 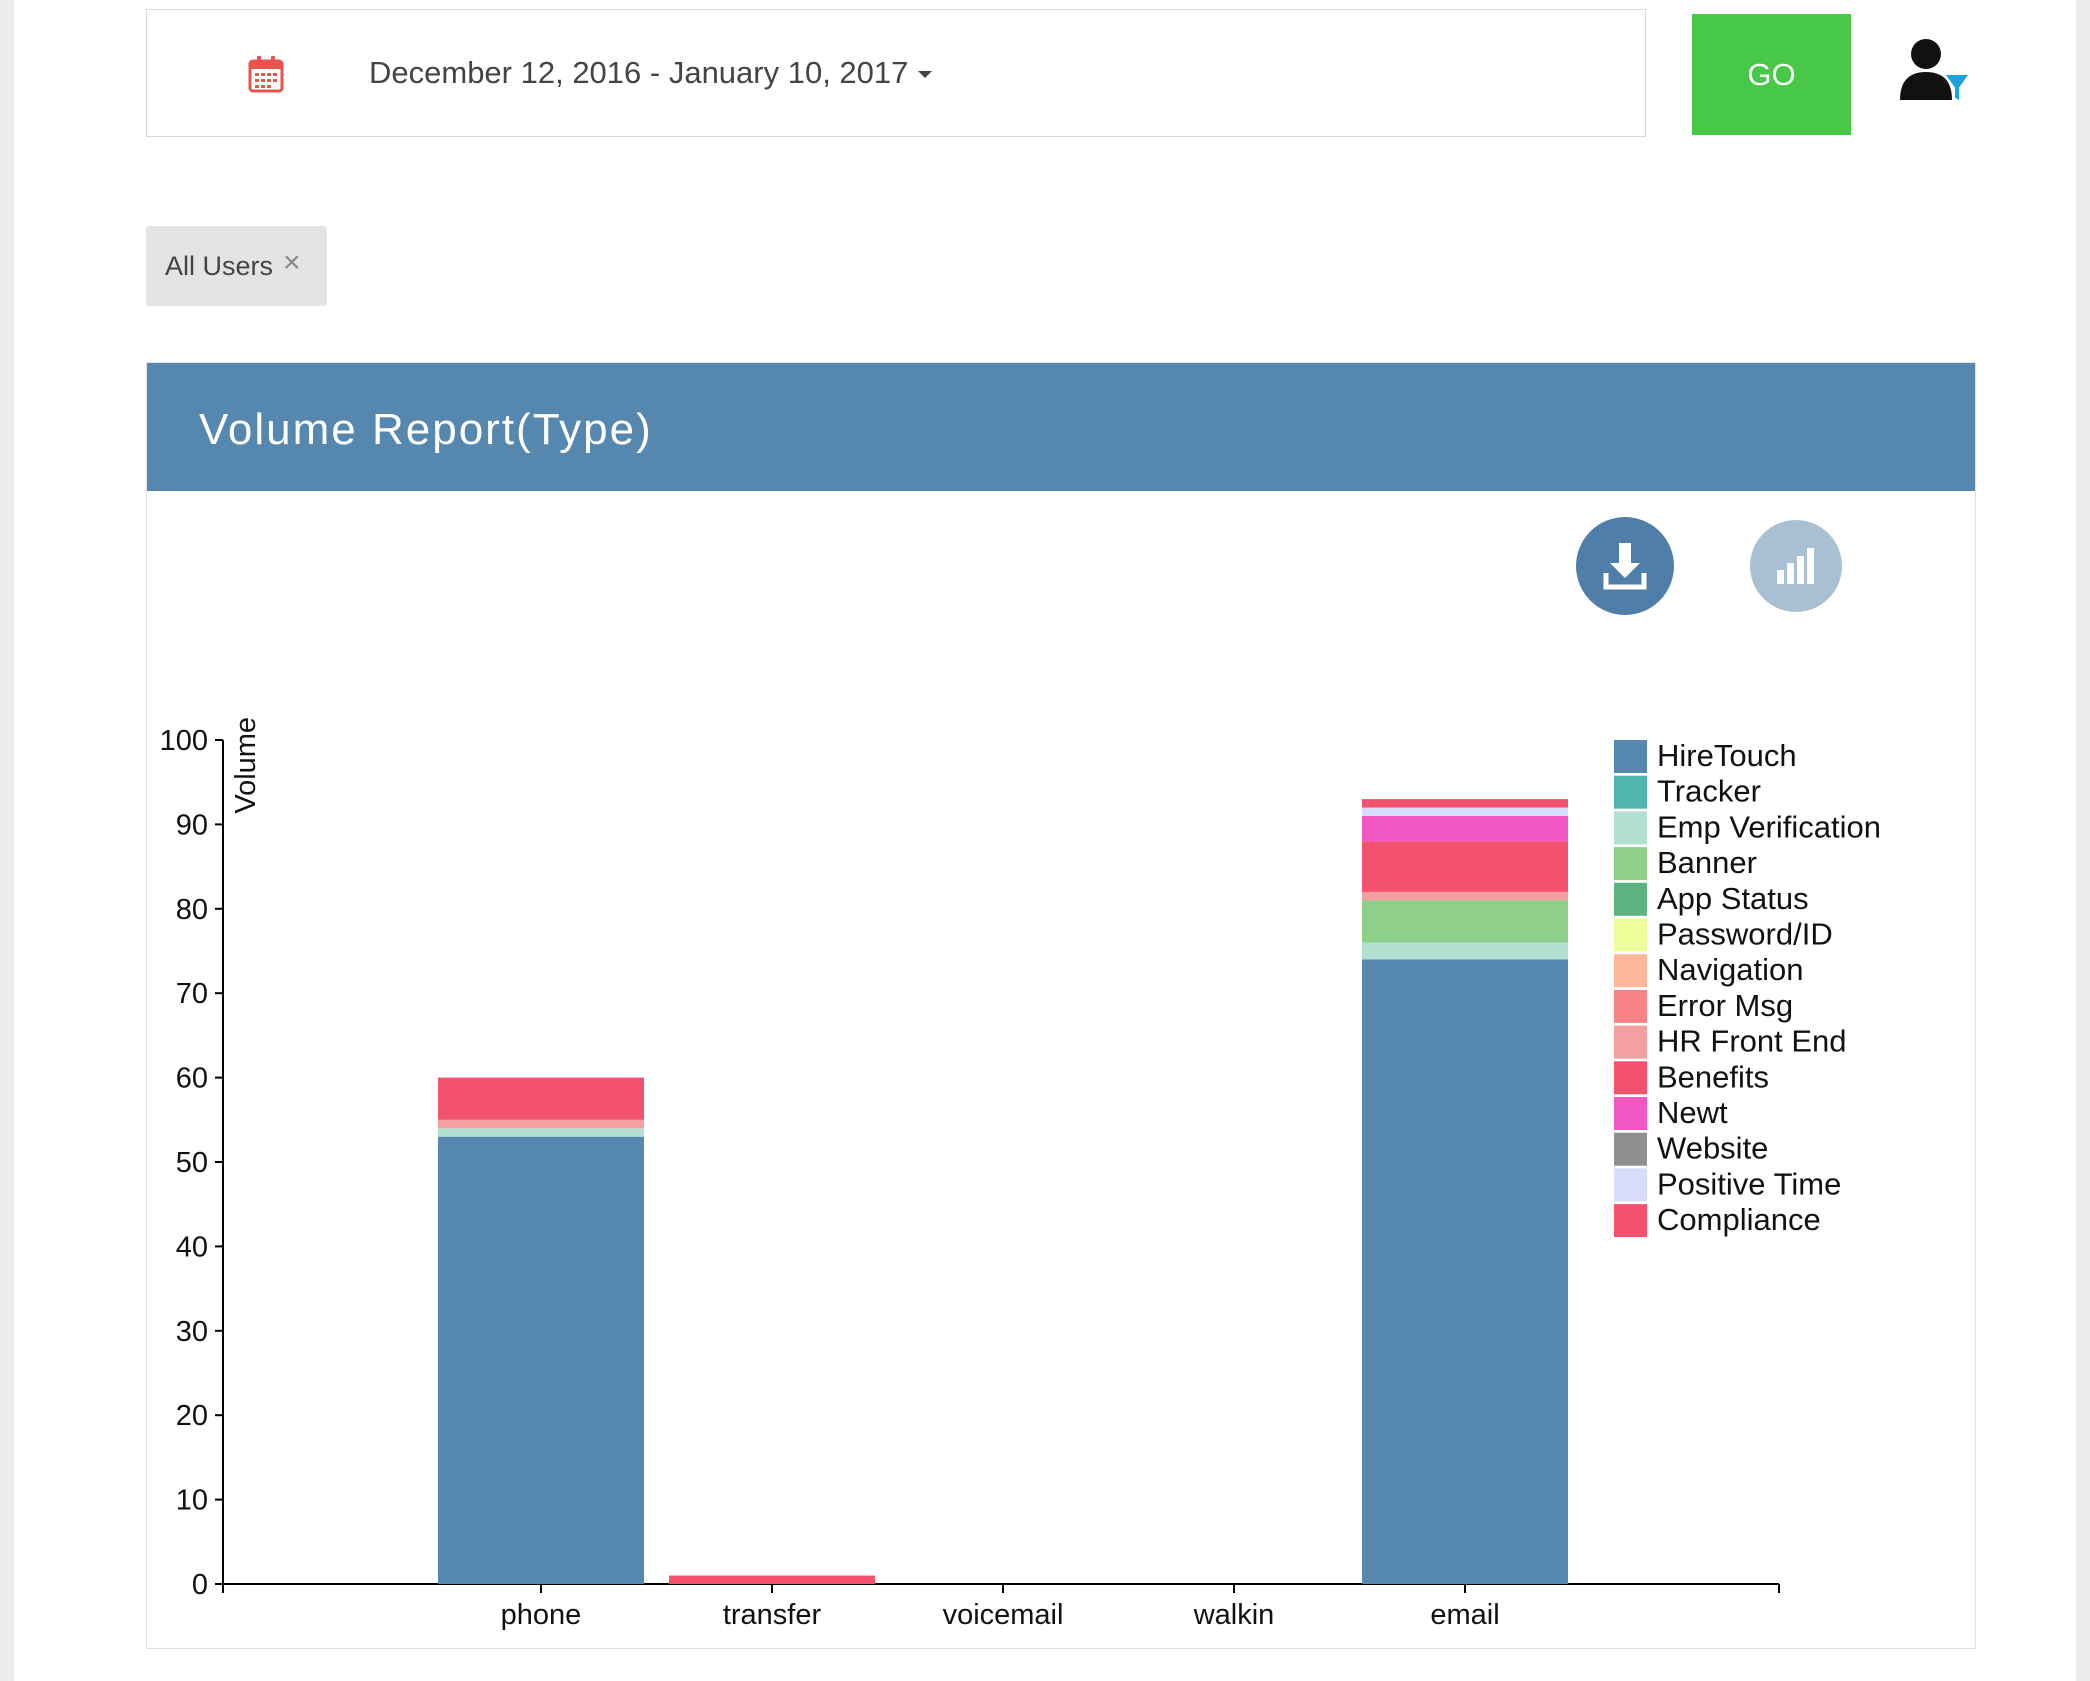 I want to click on legend-label: Positive Time, so click(x=1749, y=1183).